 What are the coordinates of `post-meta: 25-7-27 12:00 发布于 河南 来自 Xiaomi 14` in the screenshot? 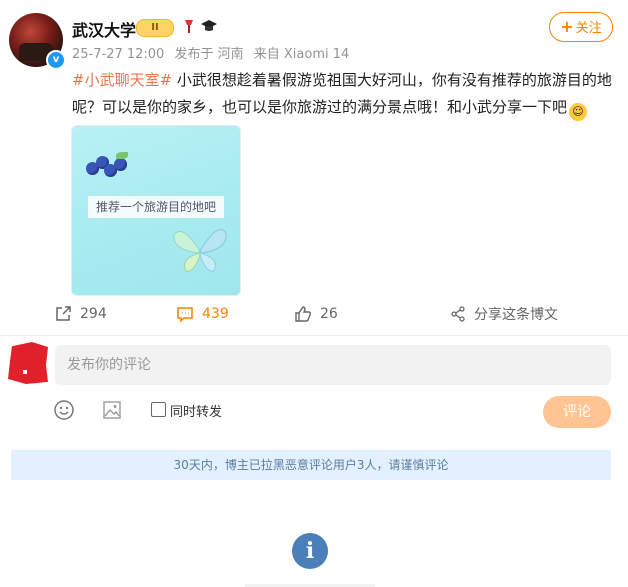 It's located at (213, 52).